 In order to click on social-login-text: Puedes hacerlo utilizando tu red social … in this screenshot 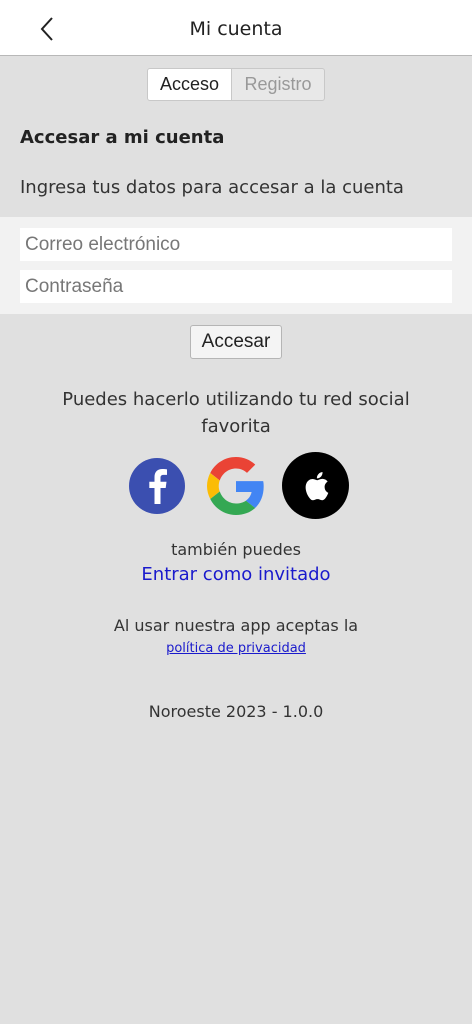, I will do `click(236, 413)`.